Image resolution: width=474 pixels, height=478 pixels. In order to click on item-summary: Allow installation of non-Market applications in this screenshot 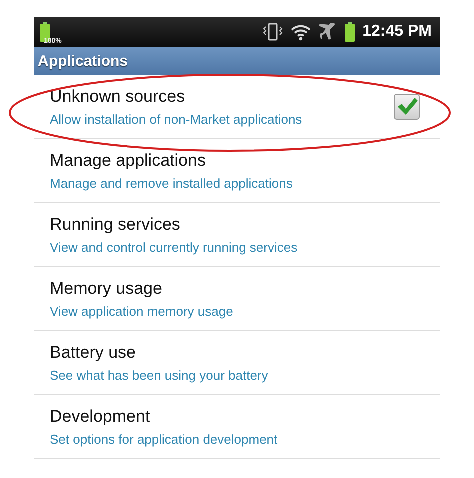, I will do `click(177, 119)`.